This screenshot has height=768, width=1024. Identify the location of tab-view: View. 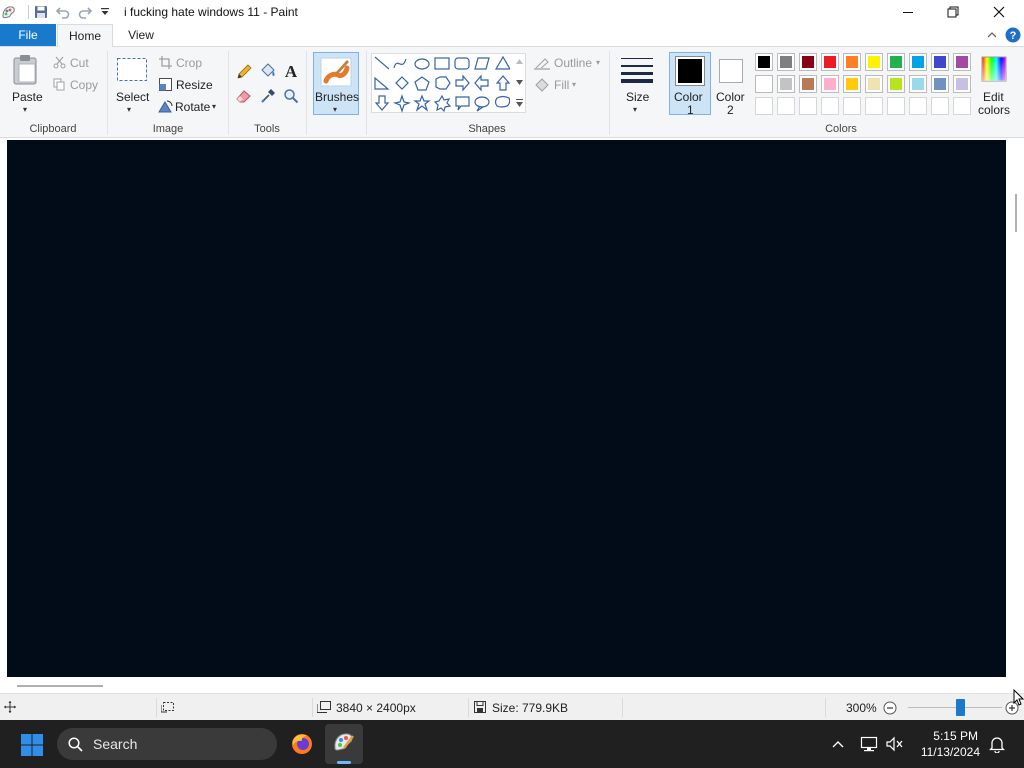
(141, 35).